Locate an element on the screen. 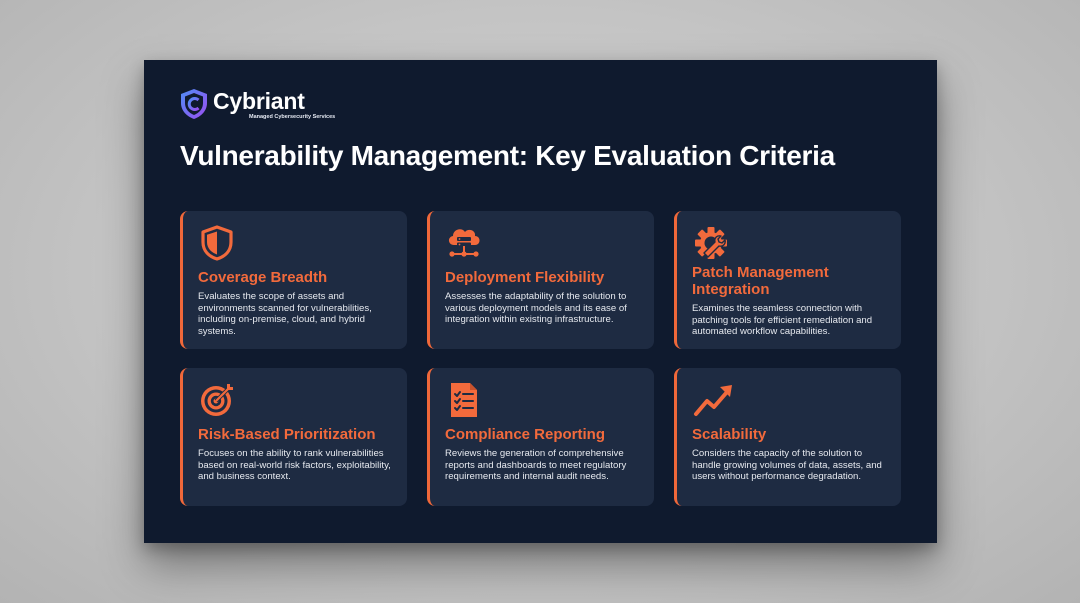 The width and height of the screenshot is (1080, 603). trend-up-icon is located at coordinates (713, 400).